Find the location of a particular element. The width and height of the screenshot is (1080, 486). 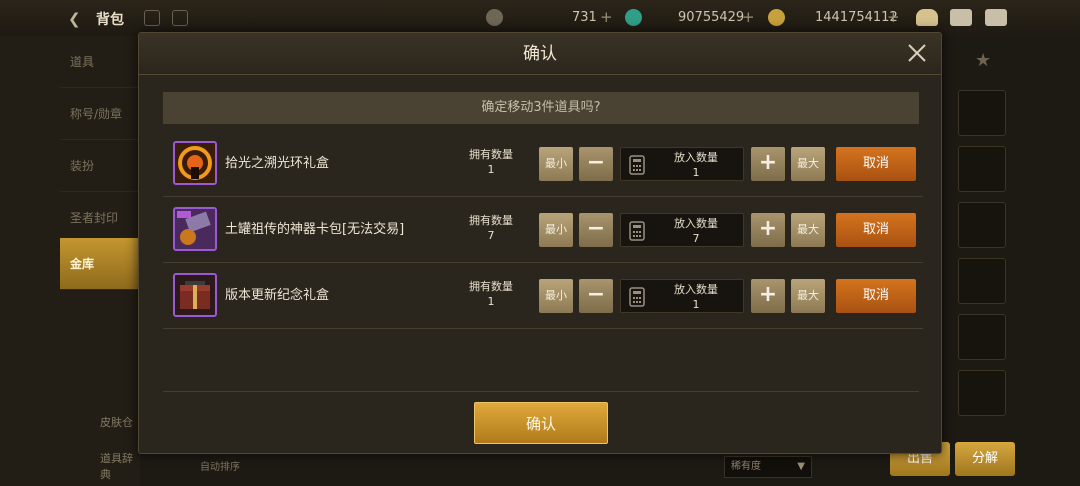

item-name: 土罐祖传的神器卡包[无法交易] is located at coordinates (315, 229).